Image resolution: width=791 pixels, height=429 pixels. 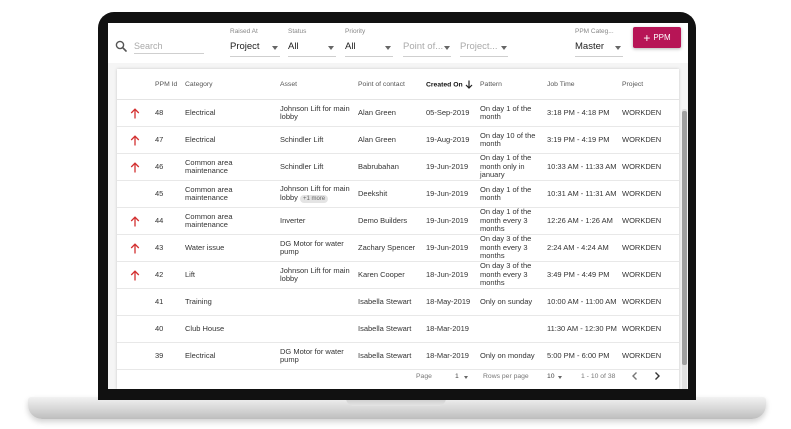 I want to click on search-input, so click(x=169, y=46).